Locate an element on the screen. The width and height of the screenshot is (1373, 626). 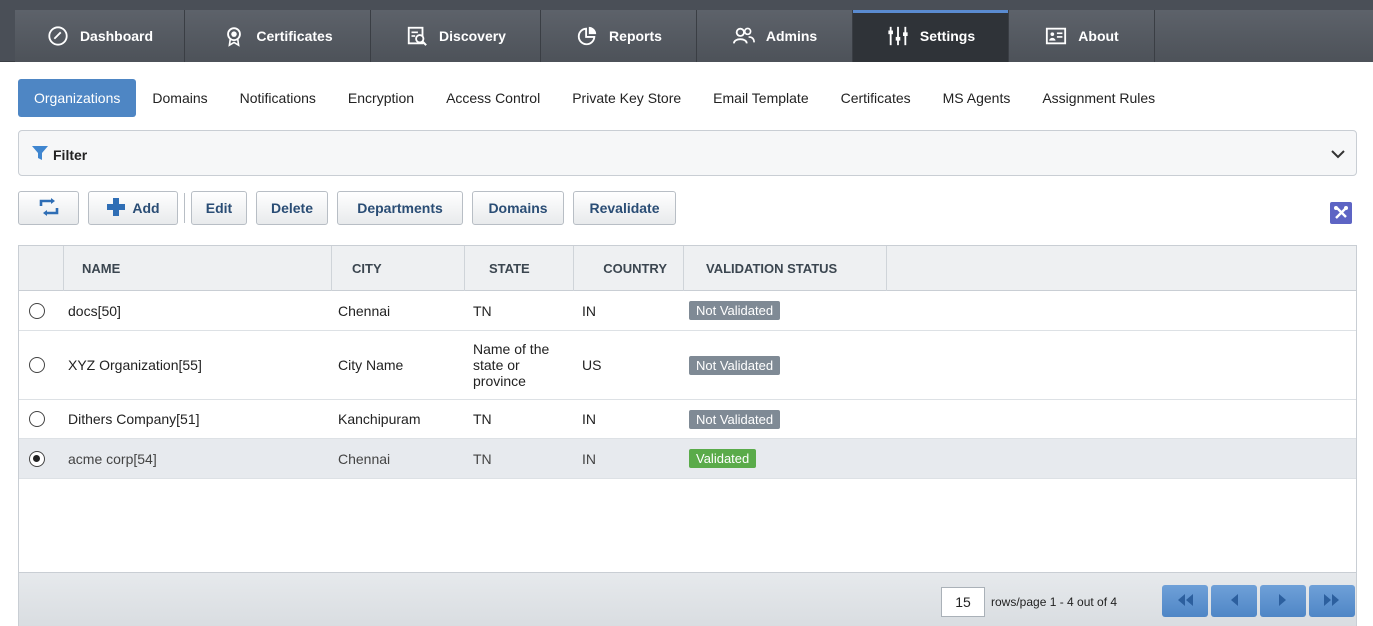
tools-settings-icon is located at coordinates (1341, 213).